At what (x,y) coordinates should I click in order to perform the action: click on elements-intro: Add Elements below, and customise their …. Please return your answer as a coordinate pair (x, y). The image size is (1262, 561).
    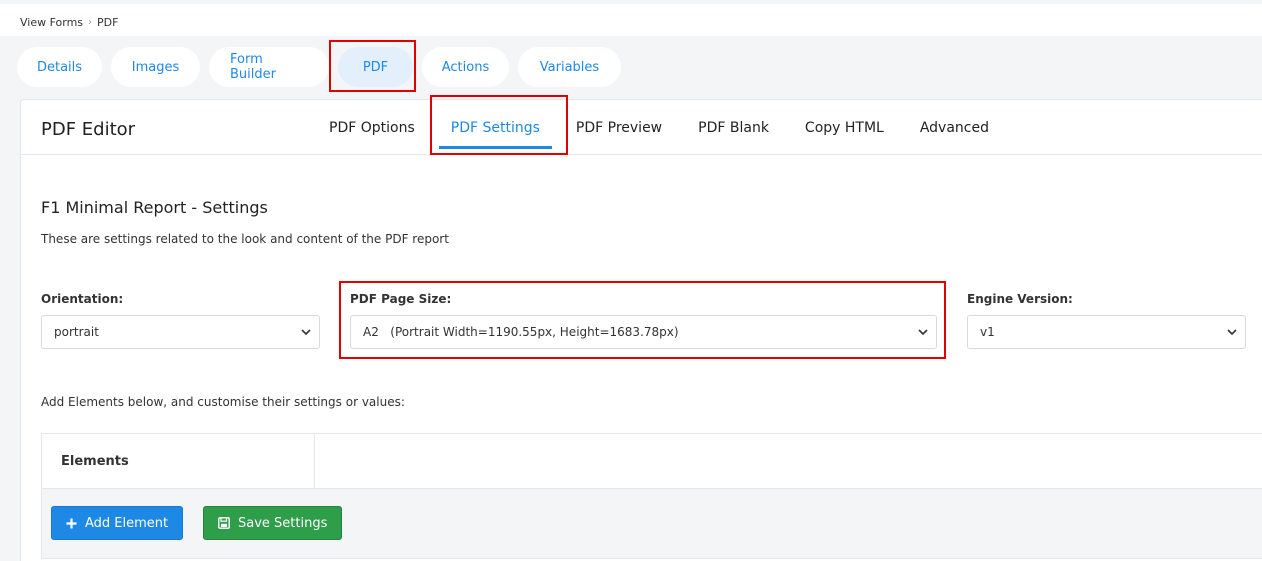
    Looking at the image, I should click on (223, 402).